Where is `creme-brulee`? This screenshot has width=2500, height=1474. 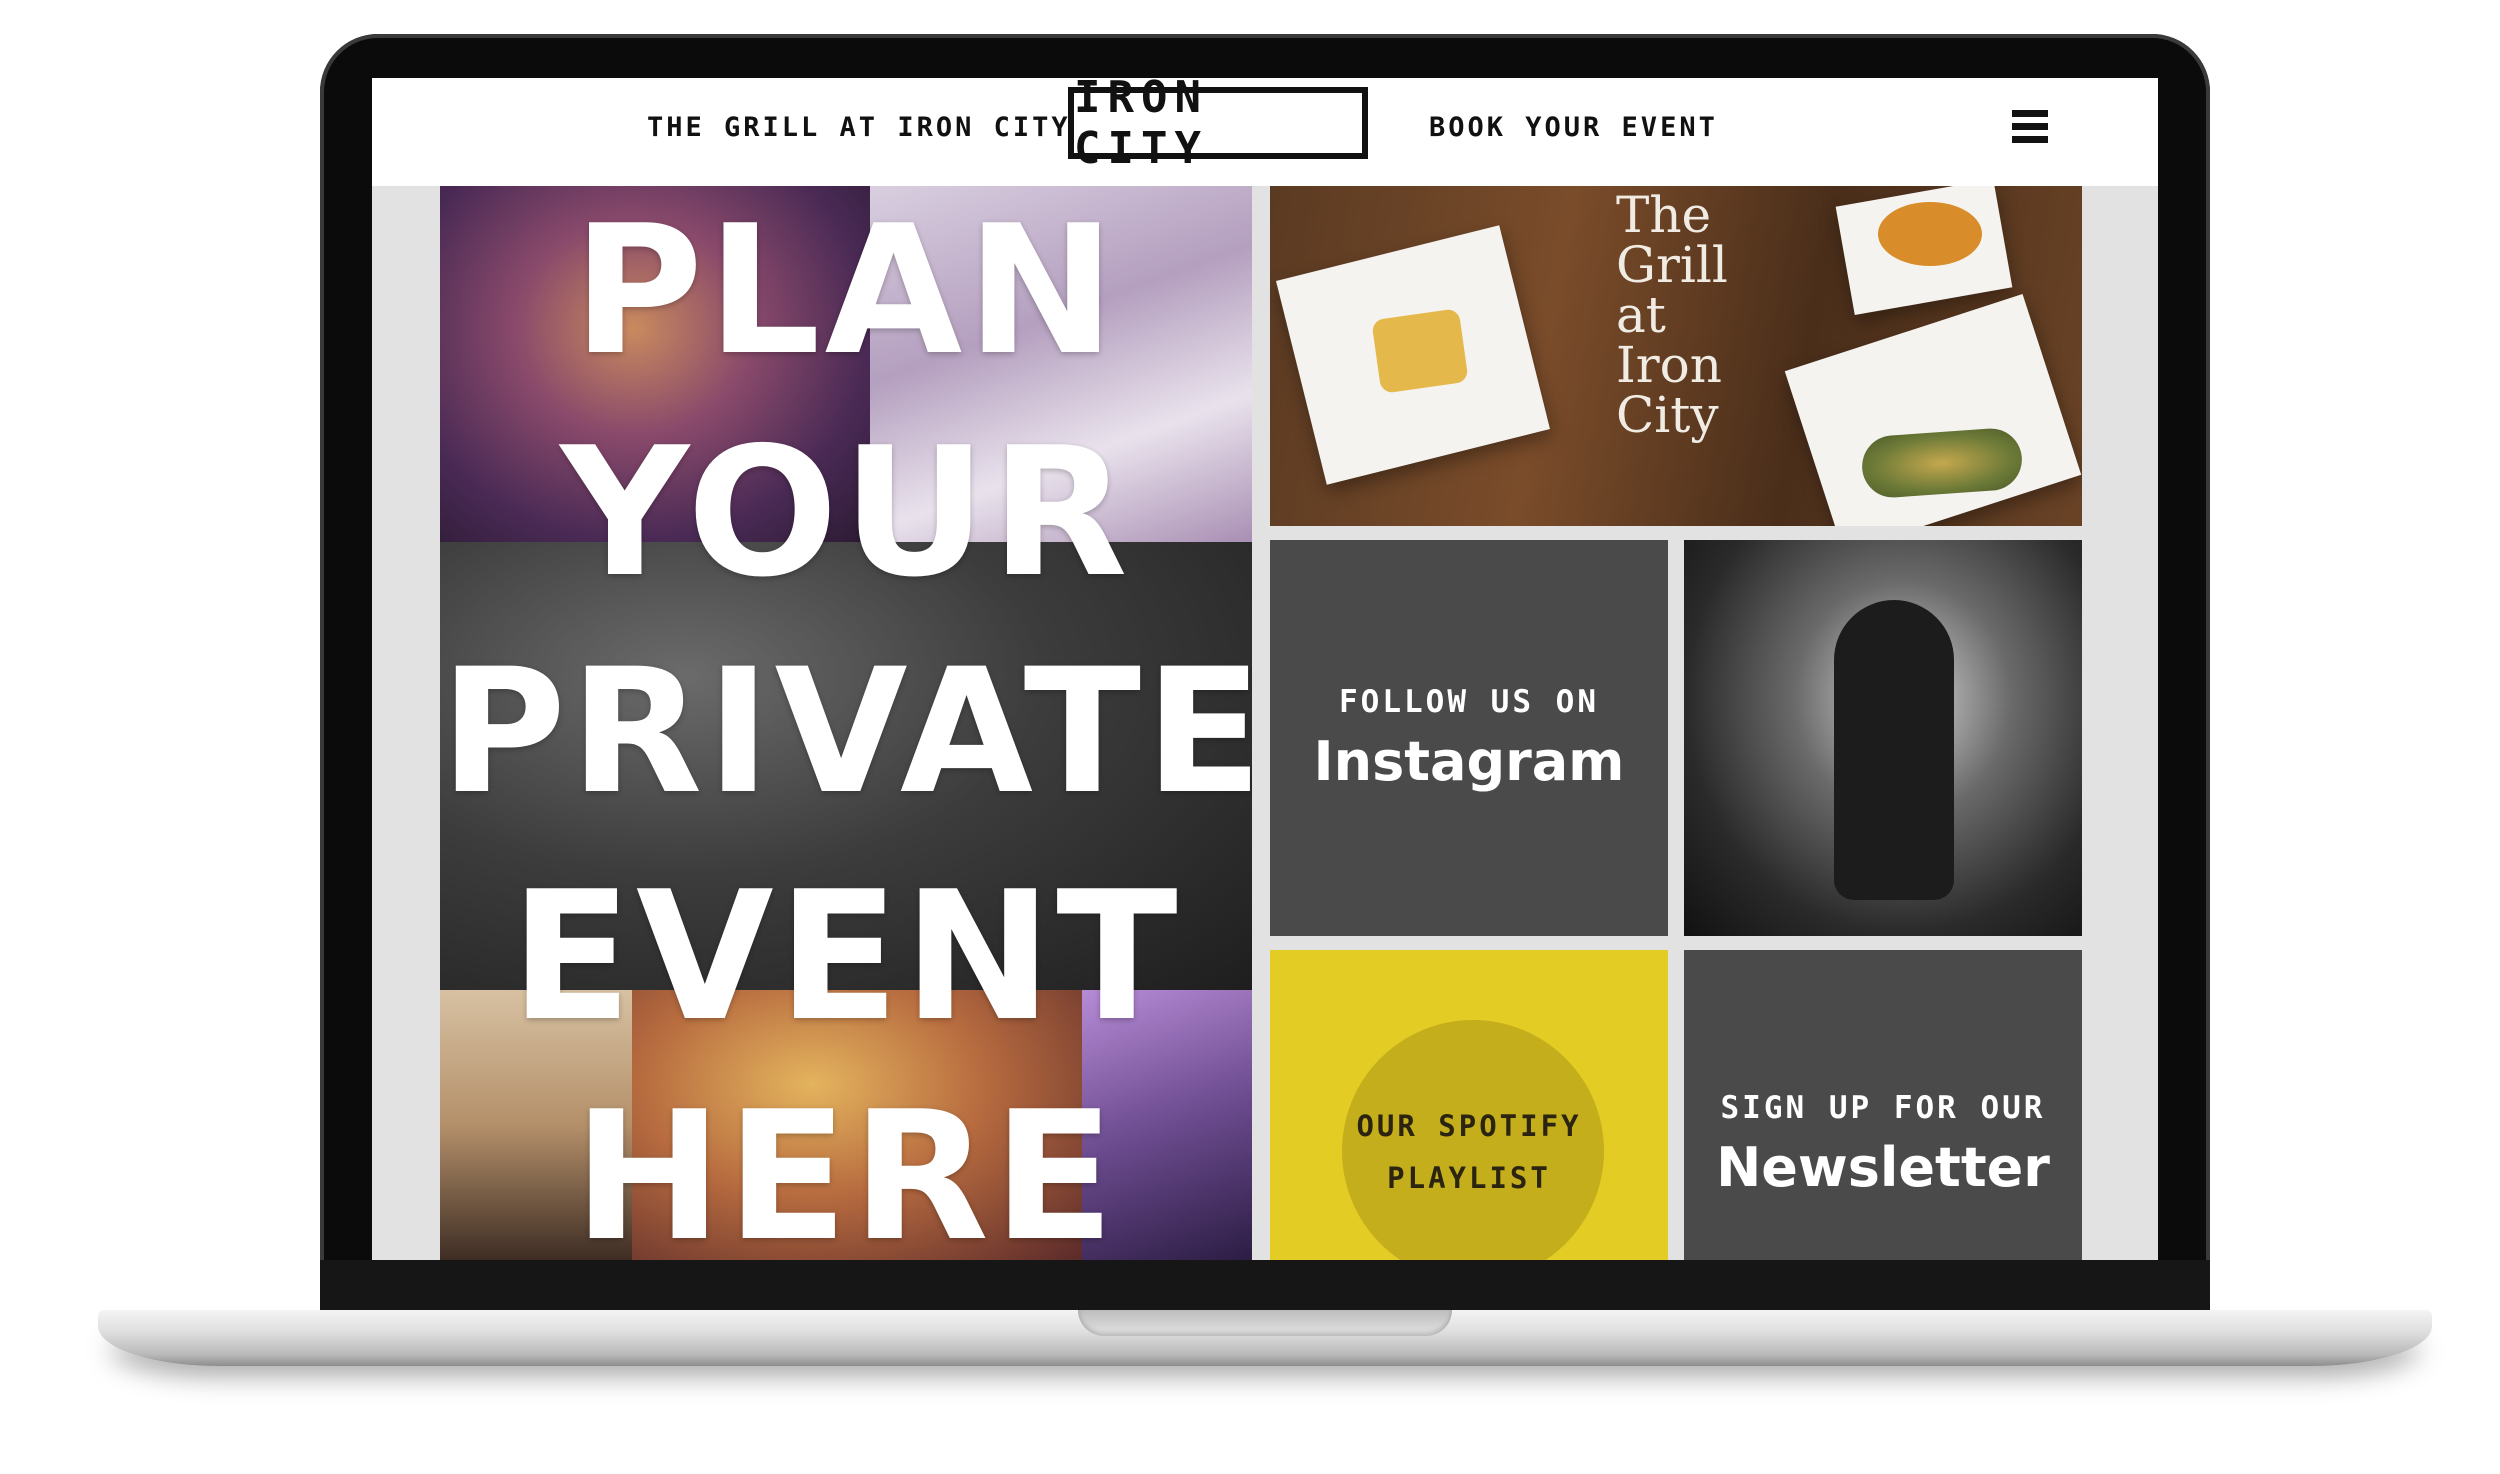
creme-brulee is located at coordinates (1930, 234).